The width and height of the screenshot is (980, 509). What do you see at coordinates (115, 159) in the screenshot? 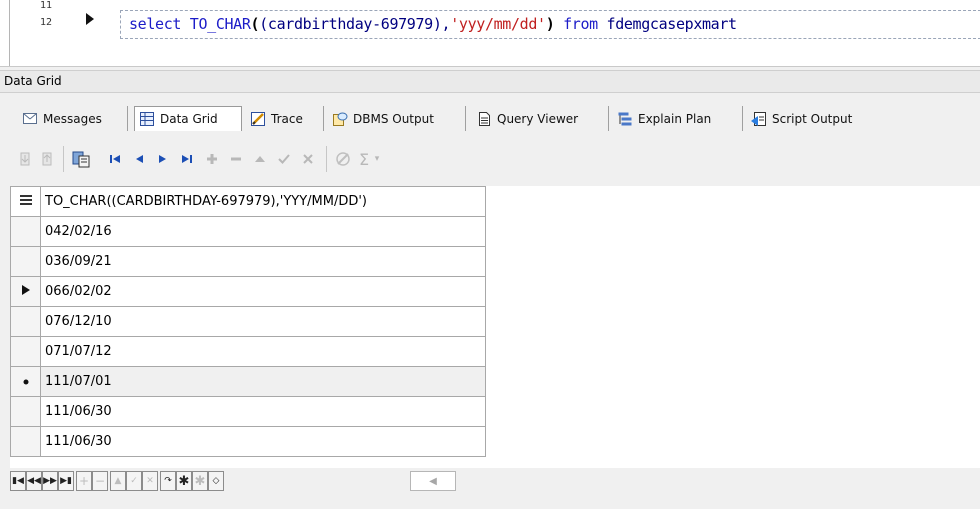
I see `first-record-icon` at bounding box center [115, 159].